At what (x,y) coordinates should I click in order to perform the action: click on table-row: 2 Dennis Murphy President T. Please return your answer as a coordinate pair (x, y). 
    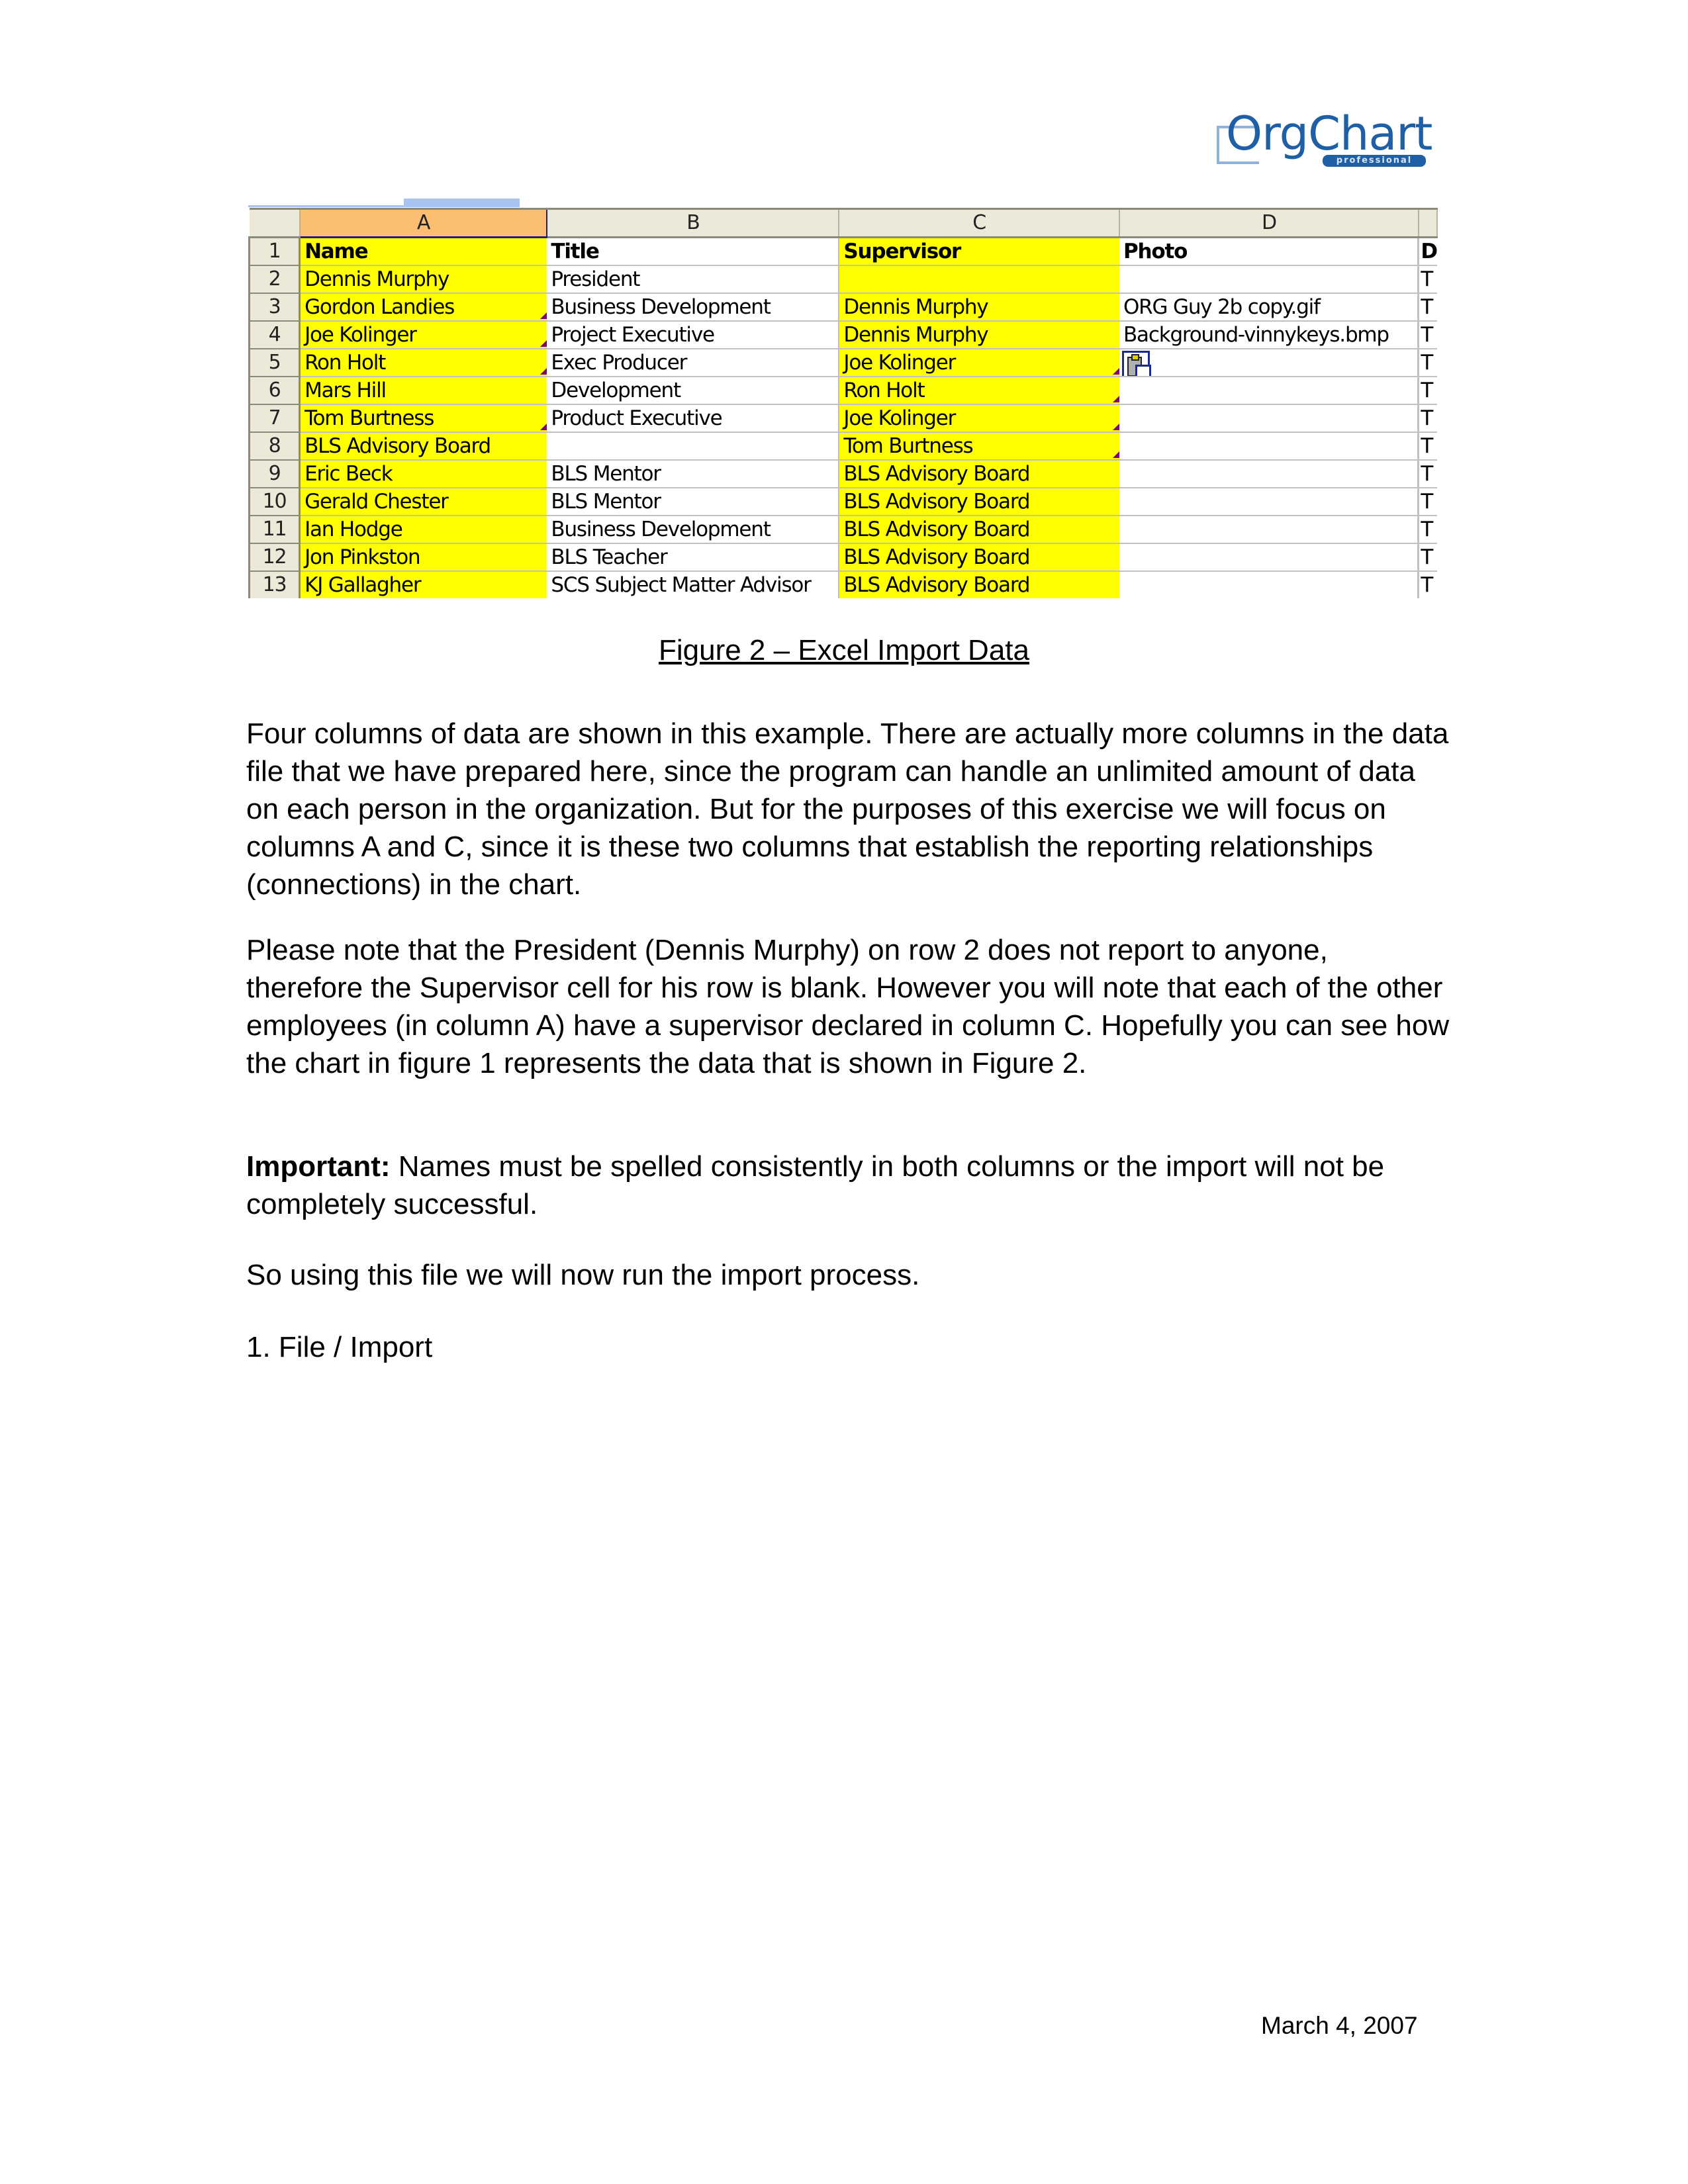
    Looking at the image, I should click on (842, 279).